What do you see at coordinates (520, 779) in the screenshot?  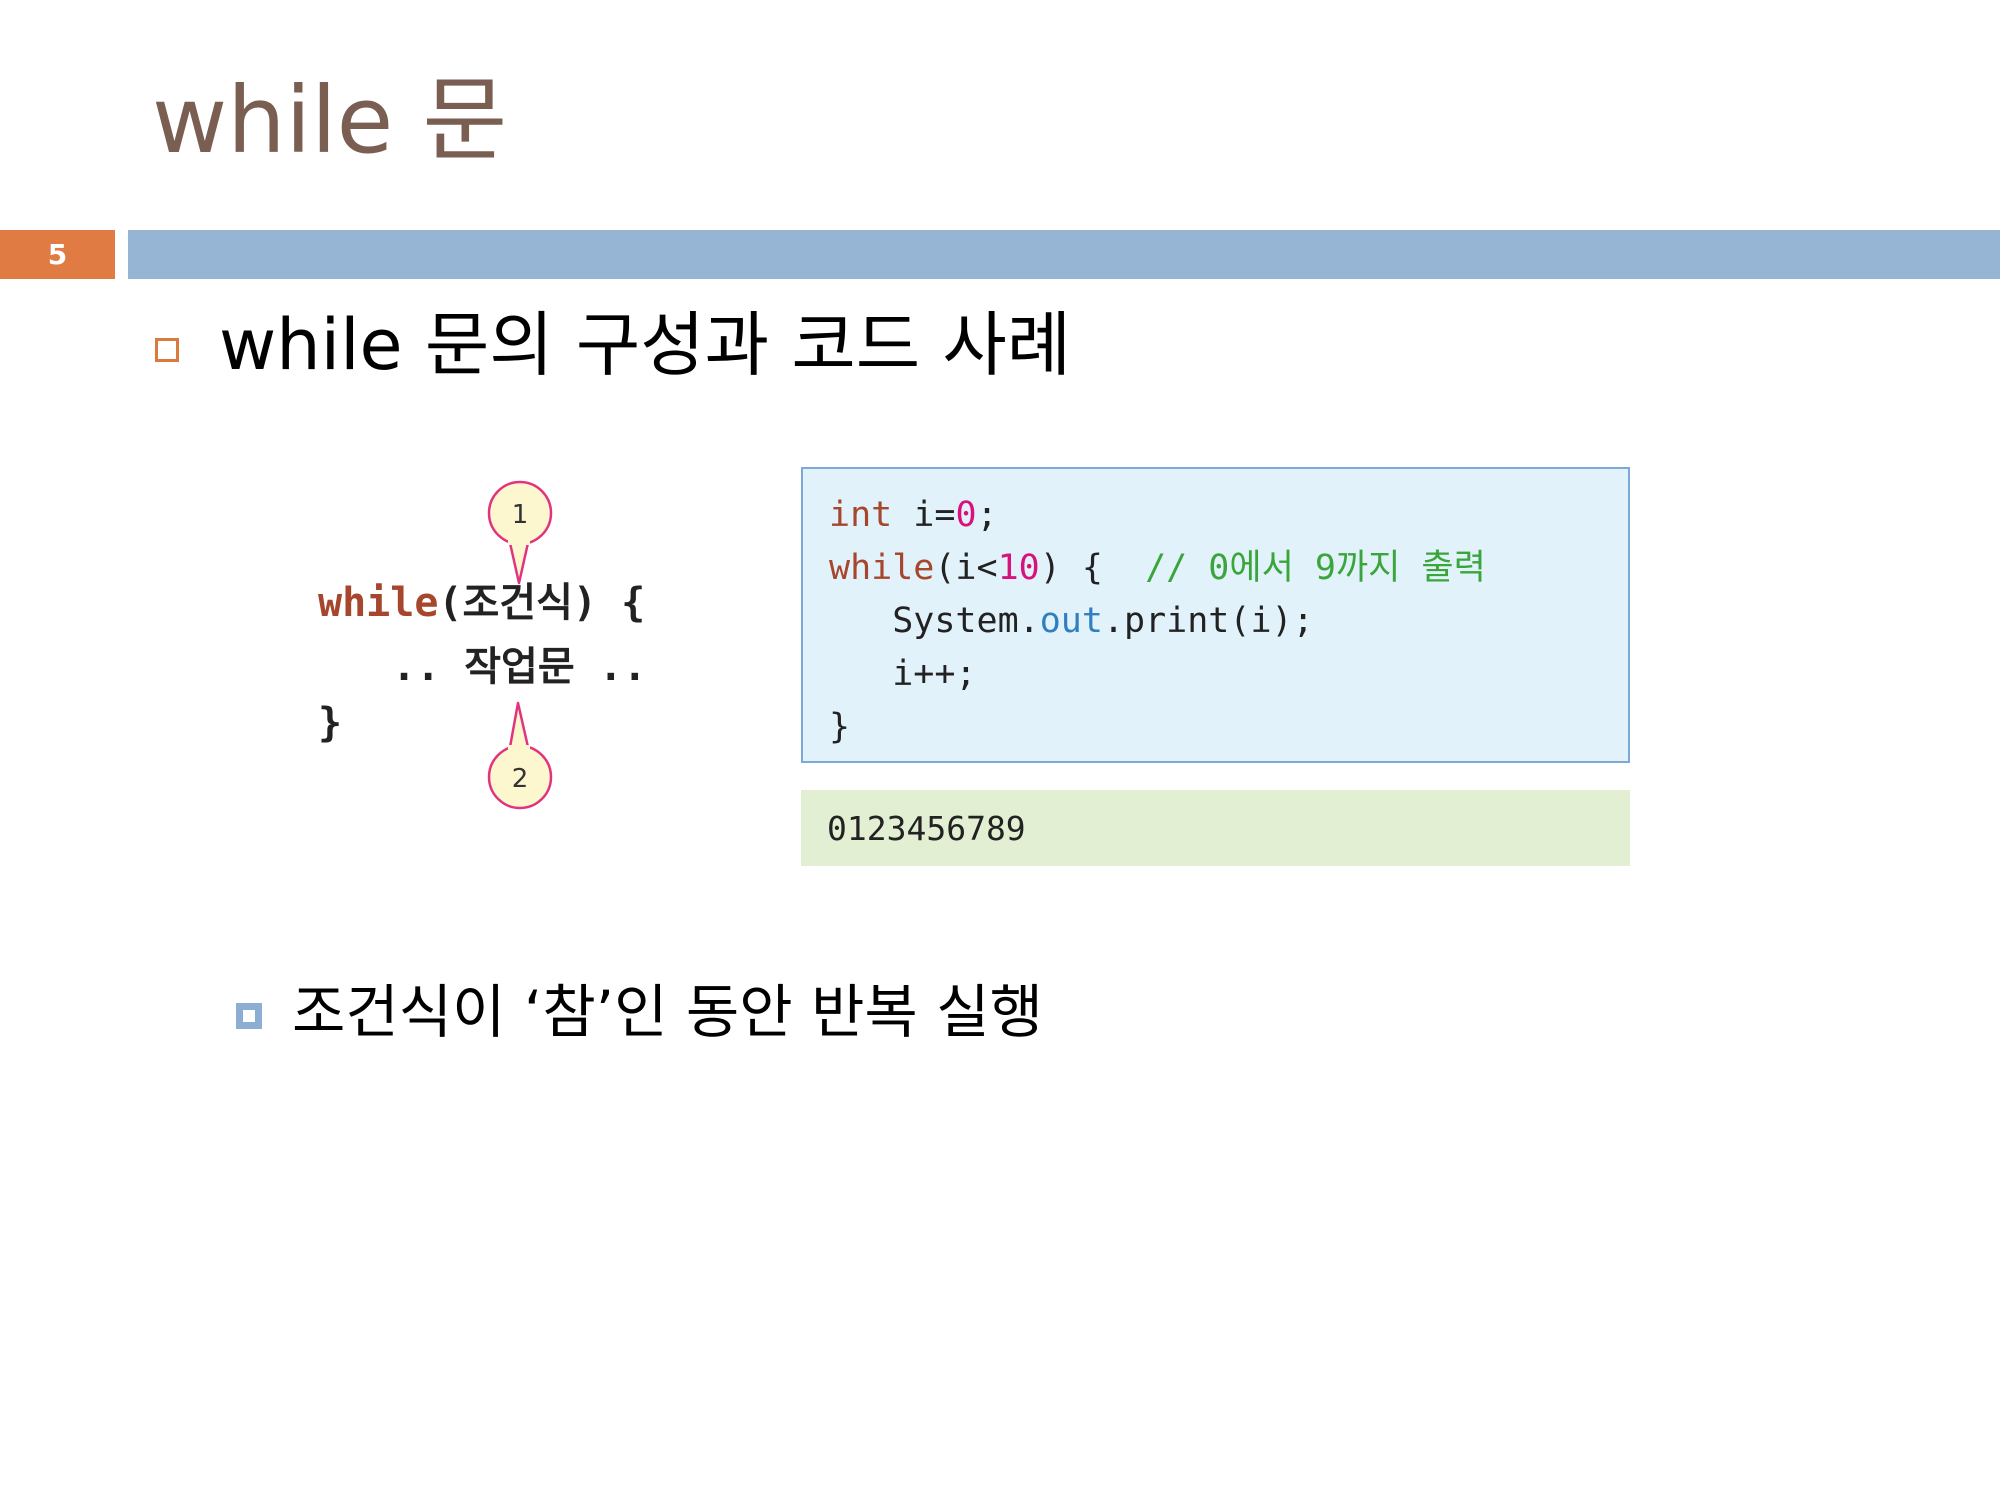 I see `marker-2-label: 2` at bounding box center [520, 779].